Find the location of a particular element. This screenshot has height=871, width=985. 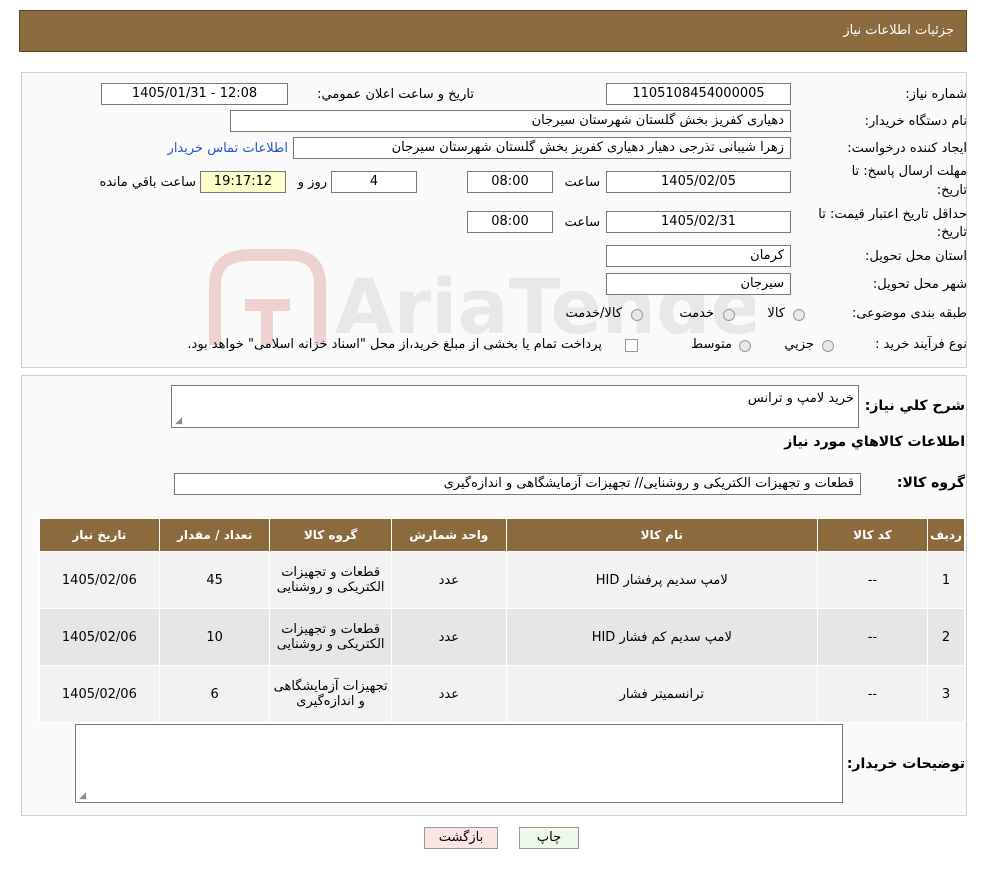

announce-label: تاریخ و ساعت اعلان عمومي: is located at coordinates (395, 94).